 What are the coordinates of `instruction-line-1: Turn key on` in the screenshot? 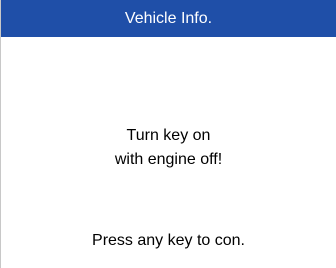 It's located at (168, 135).